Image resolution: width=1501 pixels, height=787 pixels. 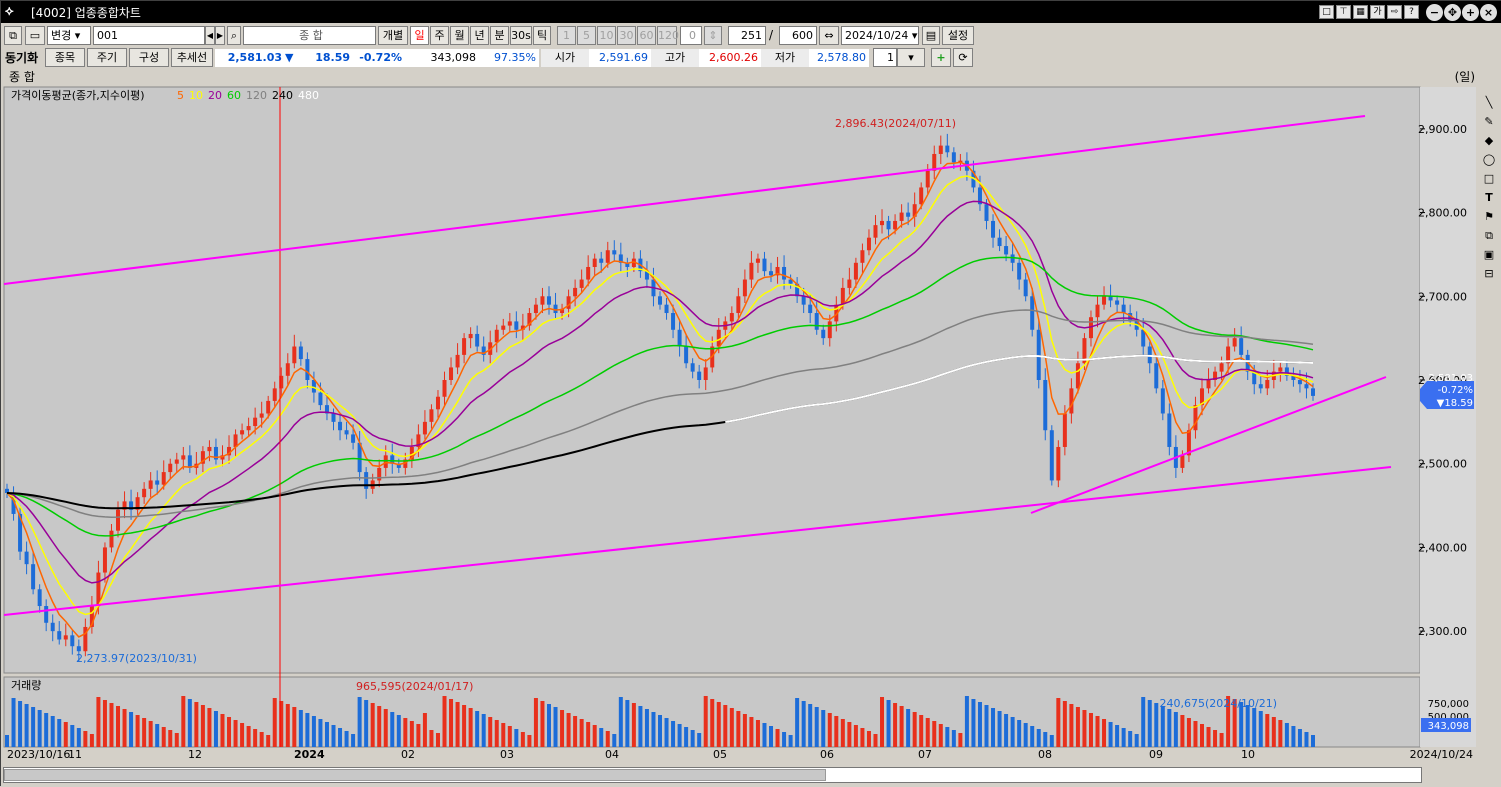 I want to click on change-value: 18.59, so click(x=326, y=58).